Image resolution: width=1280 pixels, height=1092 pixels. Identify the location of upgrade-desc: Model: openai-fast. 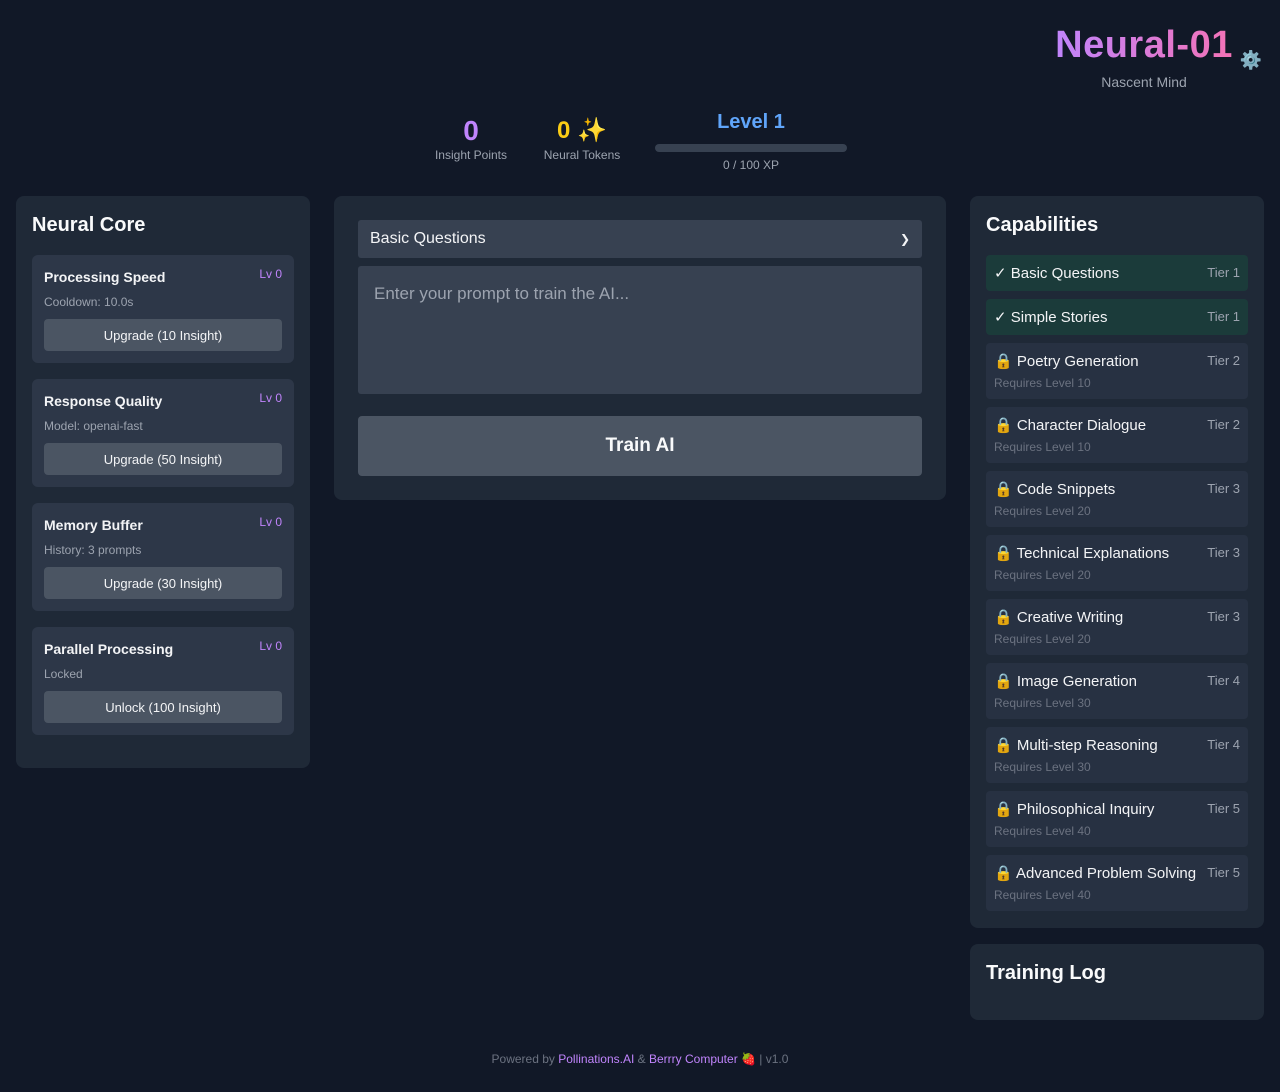
(93, 426).